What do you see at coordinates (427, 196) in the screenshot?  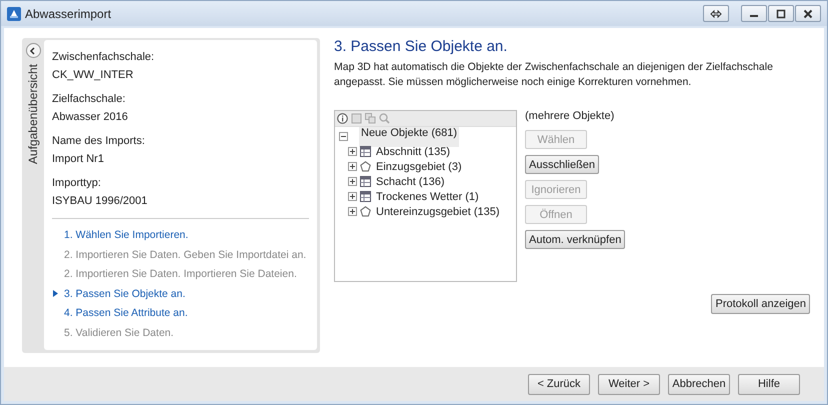 I see `tree-item: Trockenes Wetter (1)` at bounding box center [427, 196].